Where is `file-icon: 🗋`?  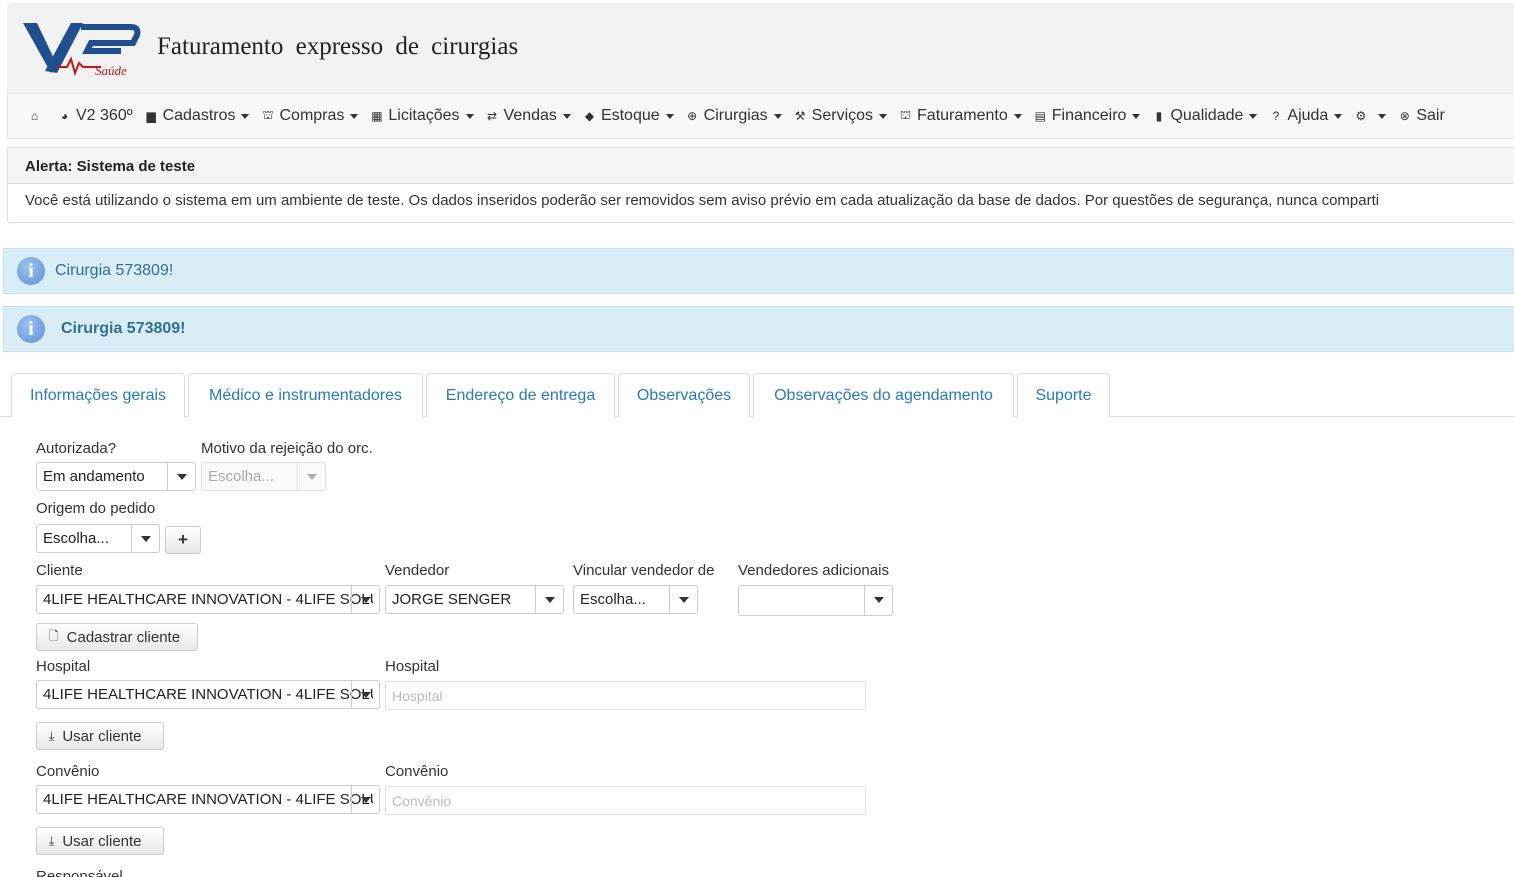 file-icon: 🗋 is located at coordinates (54, 635).